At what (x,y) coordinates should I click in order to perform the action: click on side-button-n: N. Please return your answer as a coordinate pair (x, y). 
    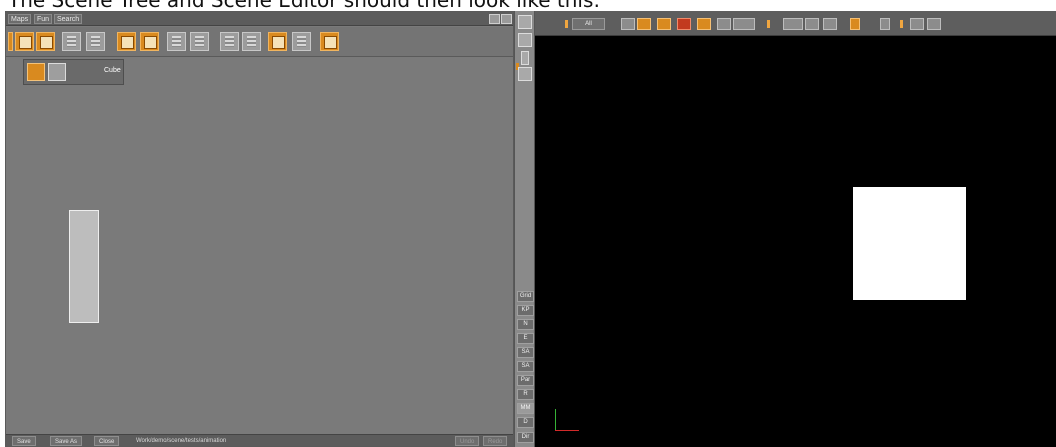
    Looking at the image, I should click on (525, 324).